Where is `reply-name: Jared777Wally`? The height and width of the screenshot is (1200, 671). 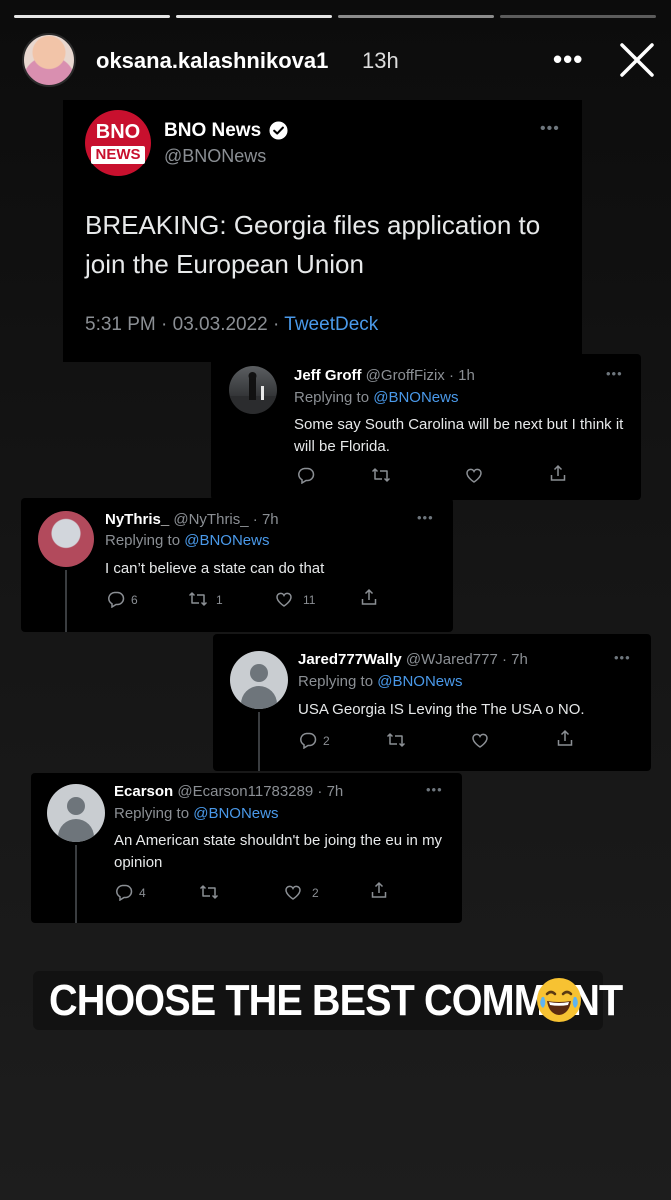
reply-name: Jared777Wally is located at coordinates (350, 659).